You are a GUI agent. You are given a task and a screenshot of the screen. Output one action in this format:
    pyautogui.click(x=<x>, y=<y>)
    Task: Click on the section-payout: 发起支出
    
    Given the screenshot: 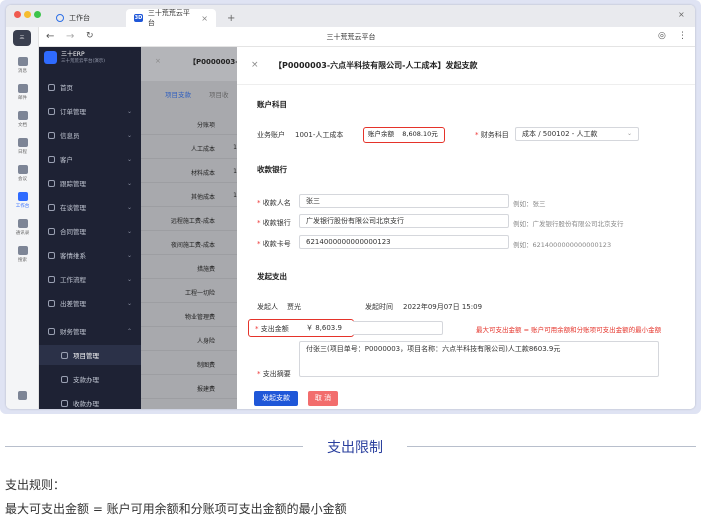 What is the action you would take?
    pyautogui.click(x=272, y=276)
    